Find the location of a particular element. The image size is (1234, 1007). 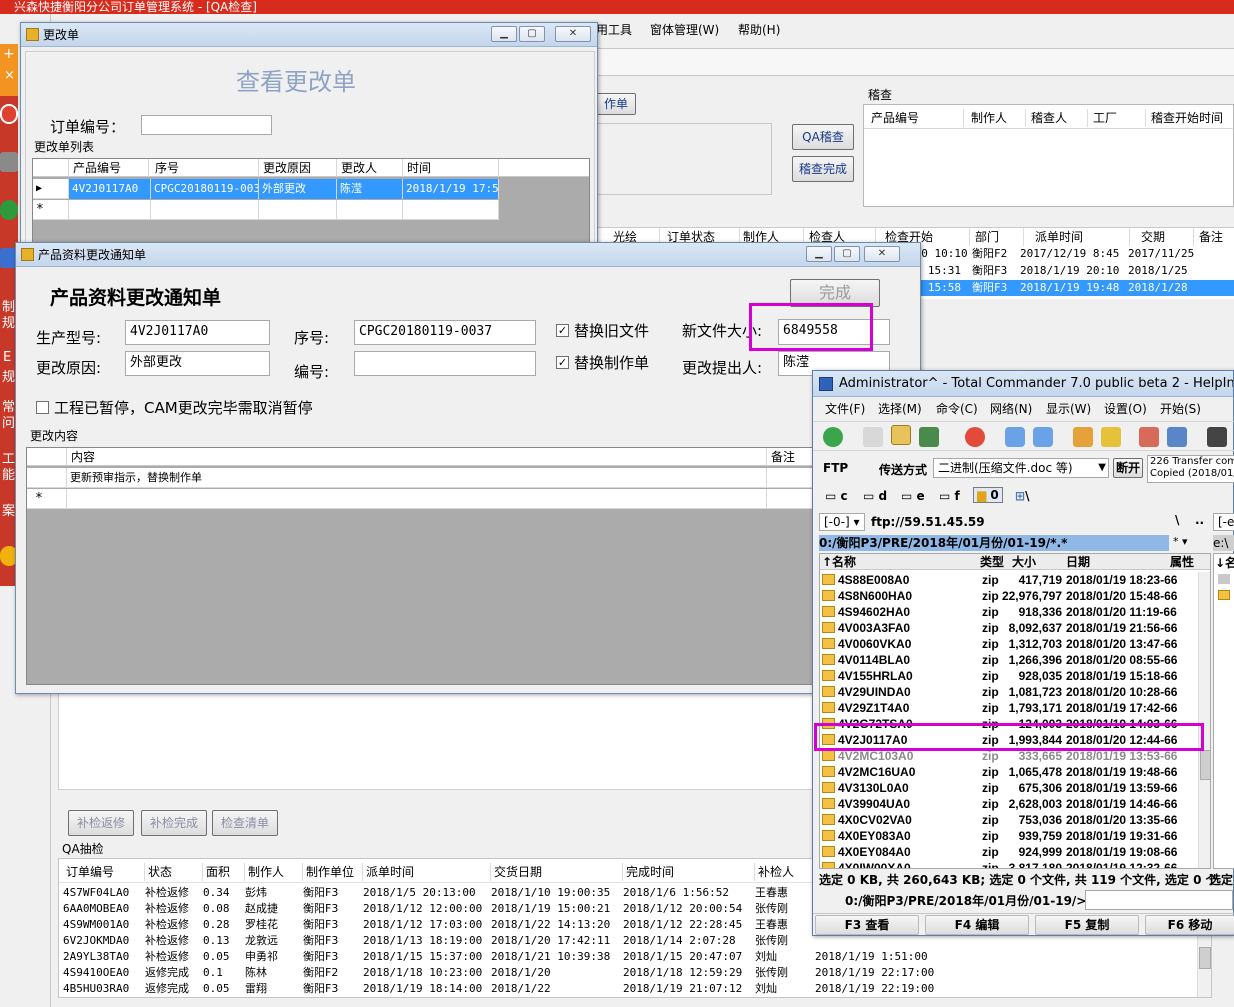

audit-col-auditor: 稽查人 is located at coordinates (1058, 118).